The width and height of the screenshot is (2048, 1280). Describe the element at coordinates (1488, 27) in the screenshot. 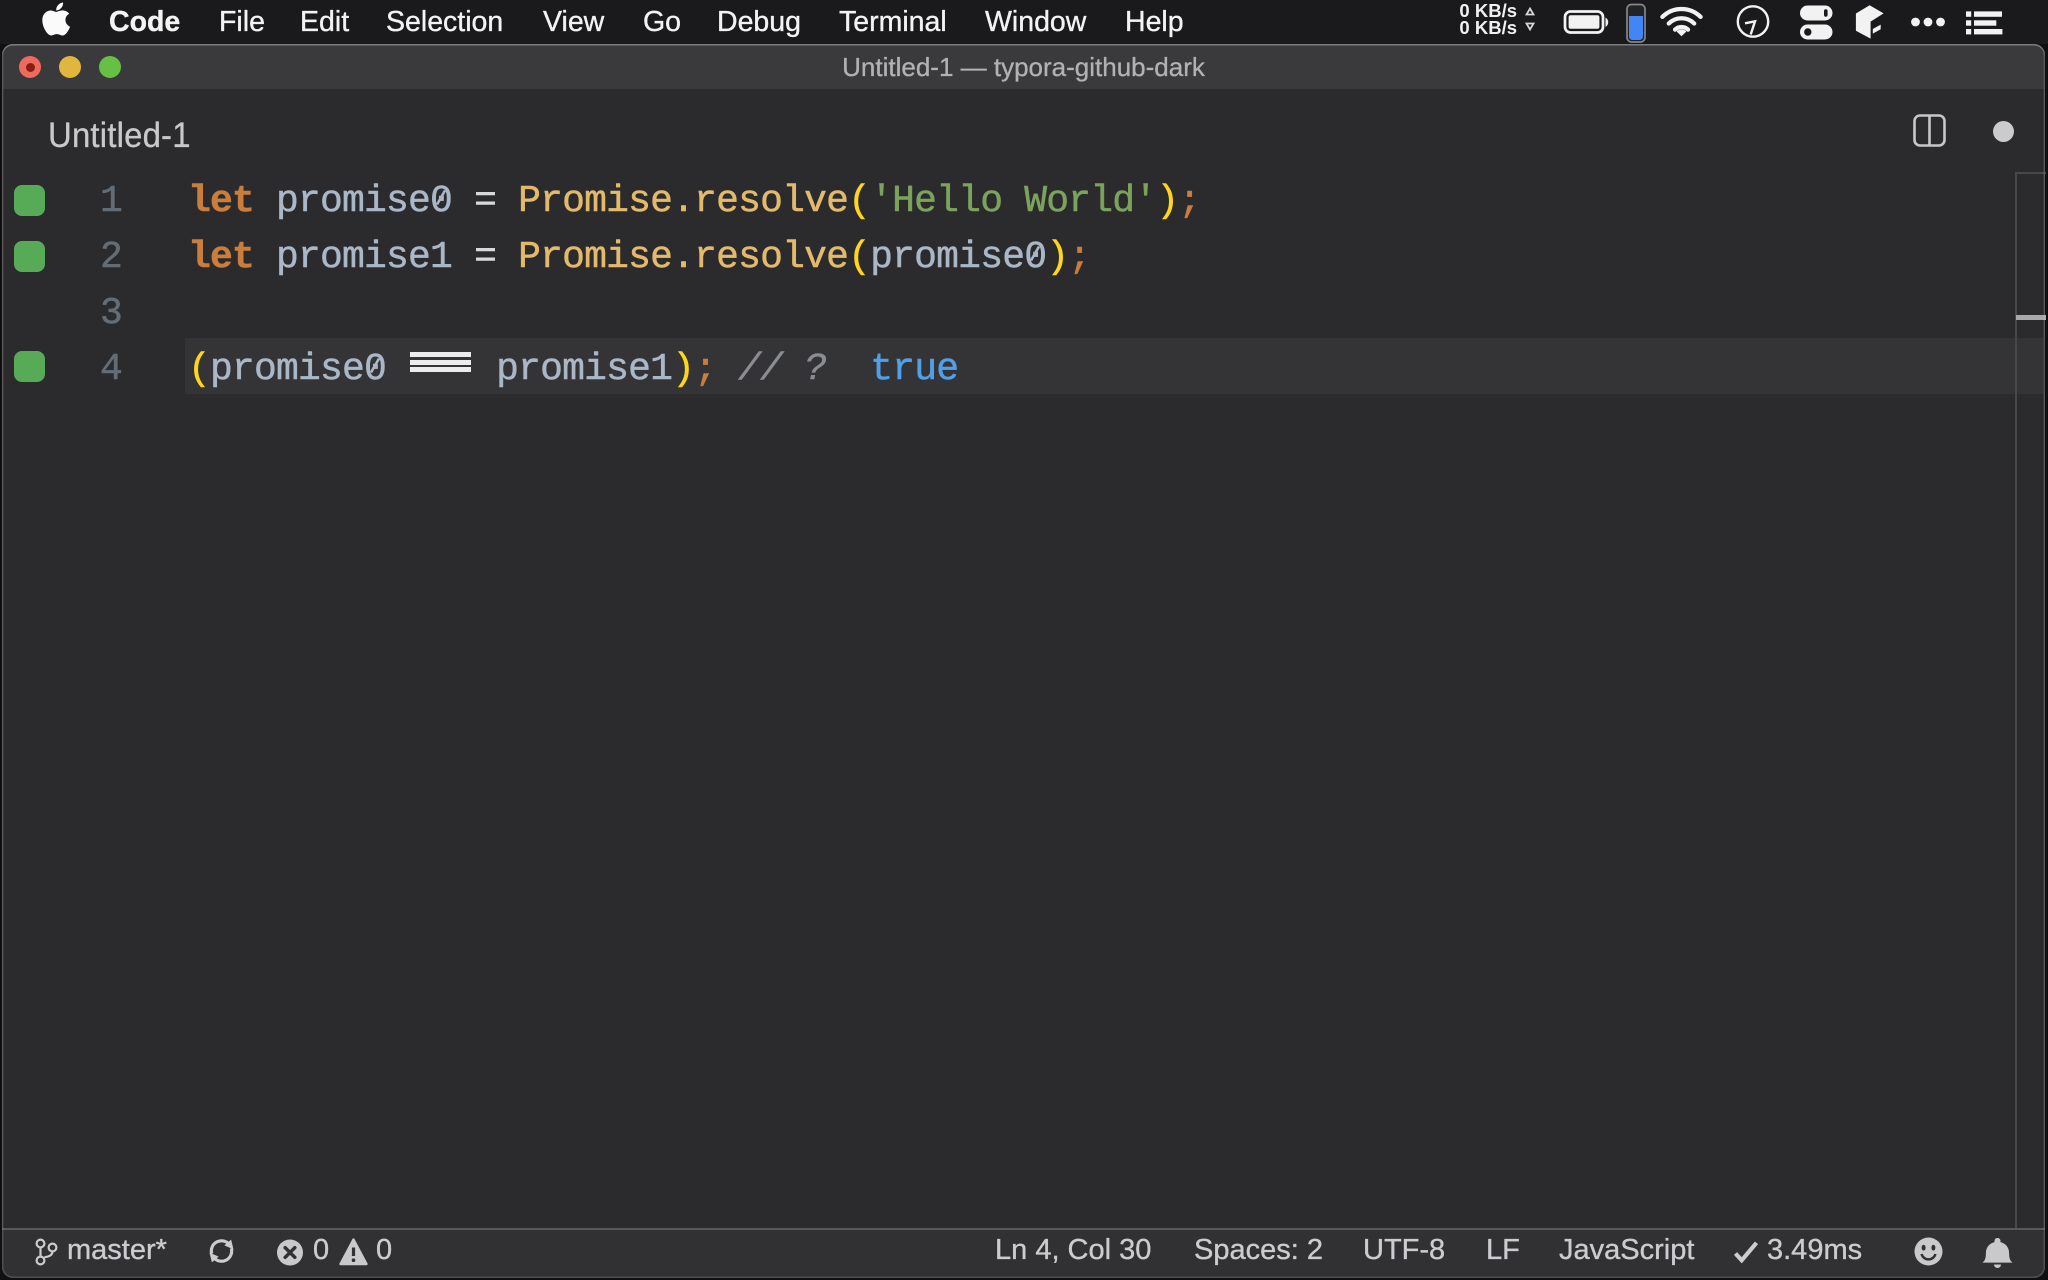

I see `svg-text: 0 KB/s` at that location.